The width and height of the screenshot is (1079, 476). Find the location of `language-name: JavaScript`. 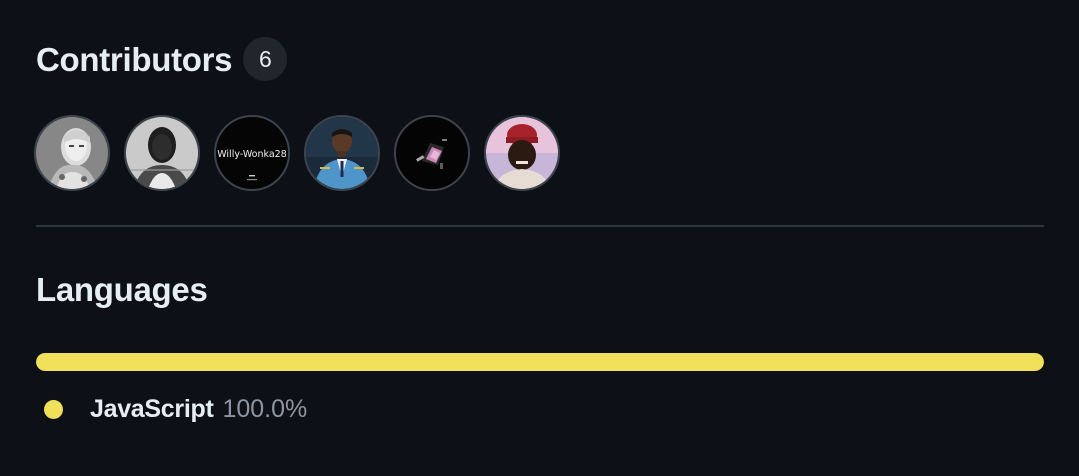

language-name: JavaScript is located at coordinates (152, 409).